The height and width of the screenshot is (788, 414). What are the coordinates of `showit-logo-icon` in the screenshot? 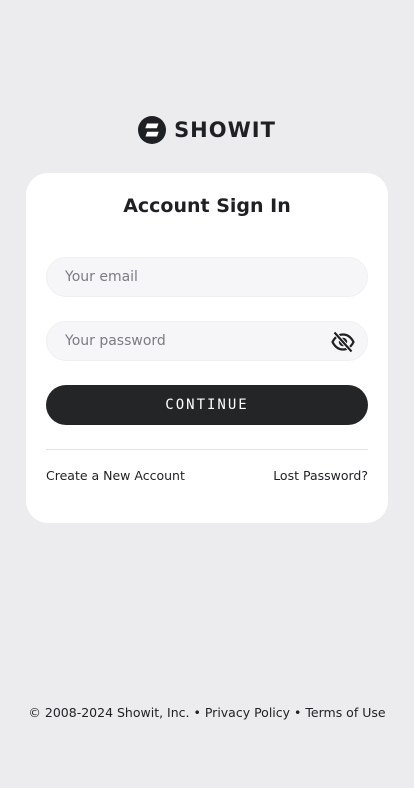 It's located at (152, 130).